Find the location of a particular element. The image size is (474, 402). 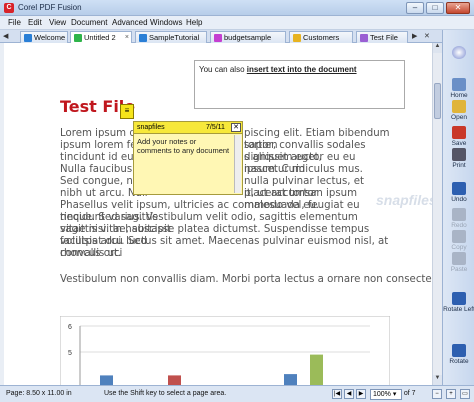

window-title: Corel PDF Fusion is located at coordinates (50, 7).